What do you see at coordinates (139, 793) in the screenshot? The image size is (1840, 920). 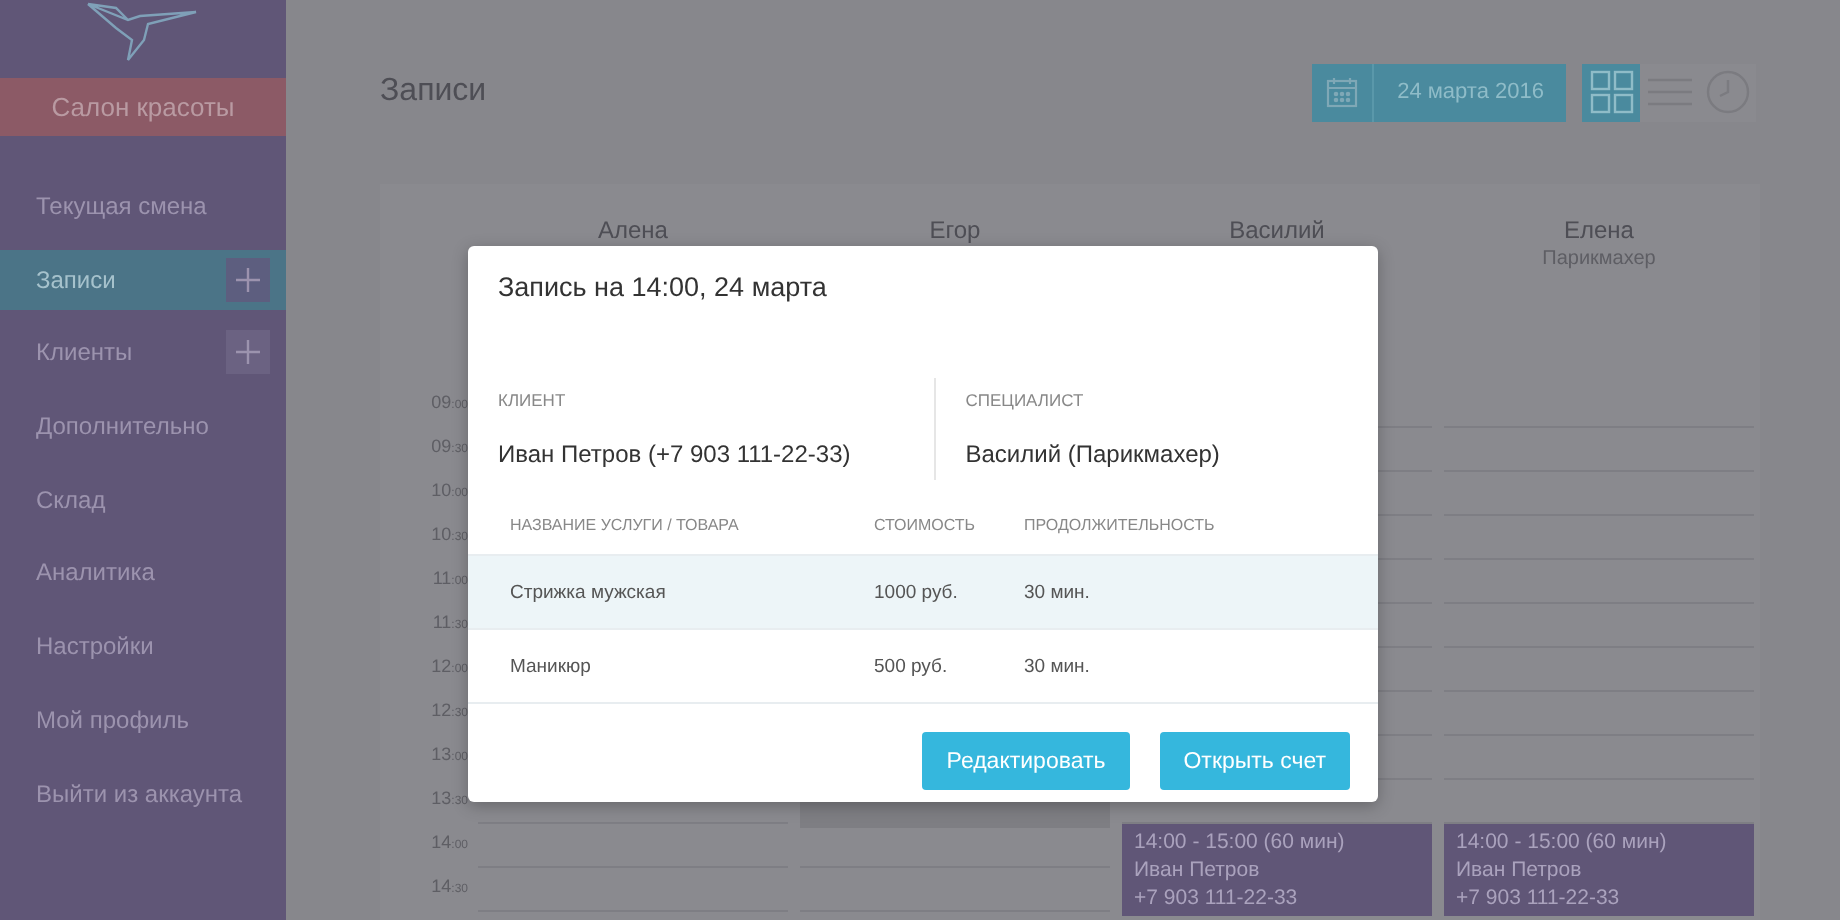 I see `nav-label: Выйти из аккаунта` at bounding box center [139, 793].